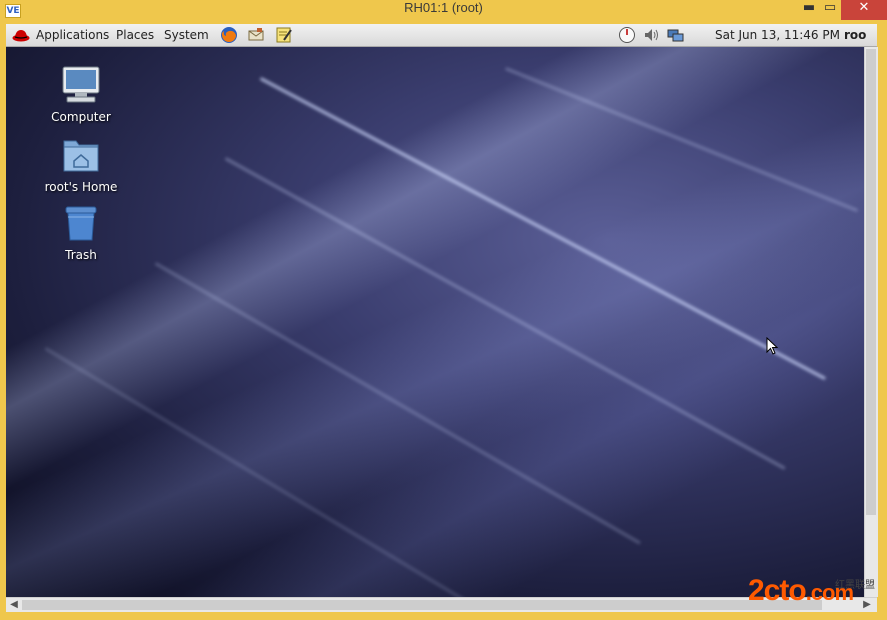 This screenshot has width=887, height=620. What do you see at coordinates (21, 35) in the screenshot?
I see `redhat-icon` at bounding box center [21, 35].